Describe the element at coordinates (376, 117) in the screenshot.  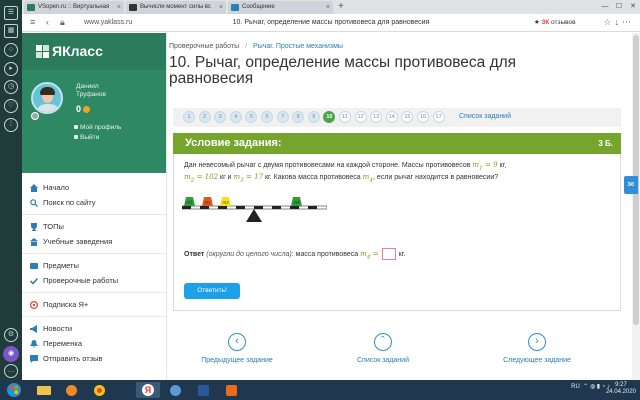
I see `task-page-13: 13` at that location.